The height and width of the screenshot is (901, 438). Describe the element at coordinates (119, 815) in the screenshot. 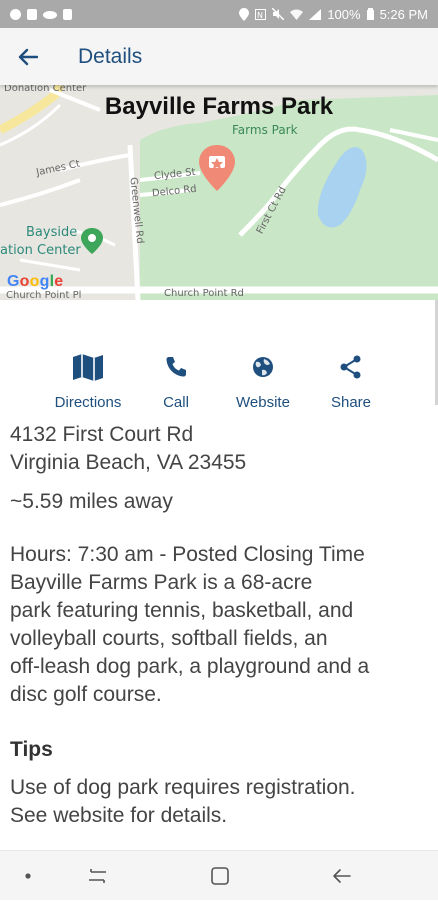

I see `tips-line: See website for details.` at that location.